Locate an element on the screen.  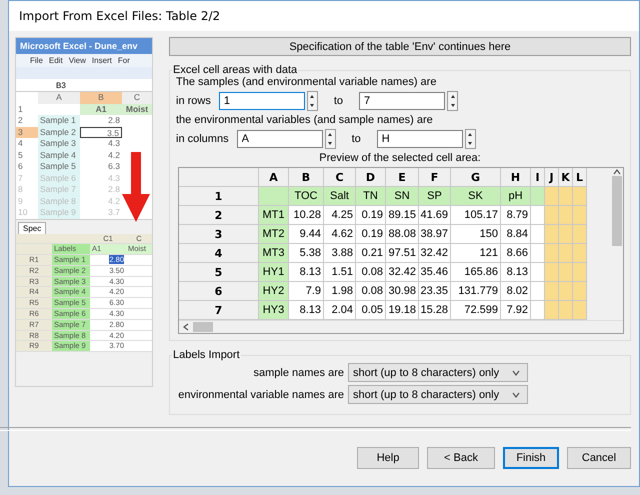
row-number: 4 is located at coordinates (20, 144).